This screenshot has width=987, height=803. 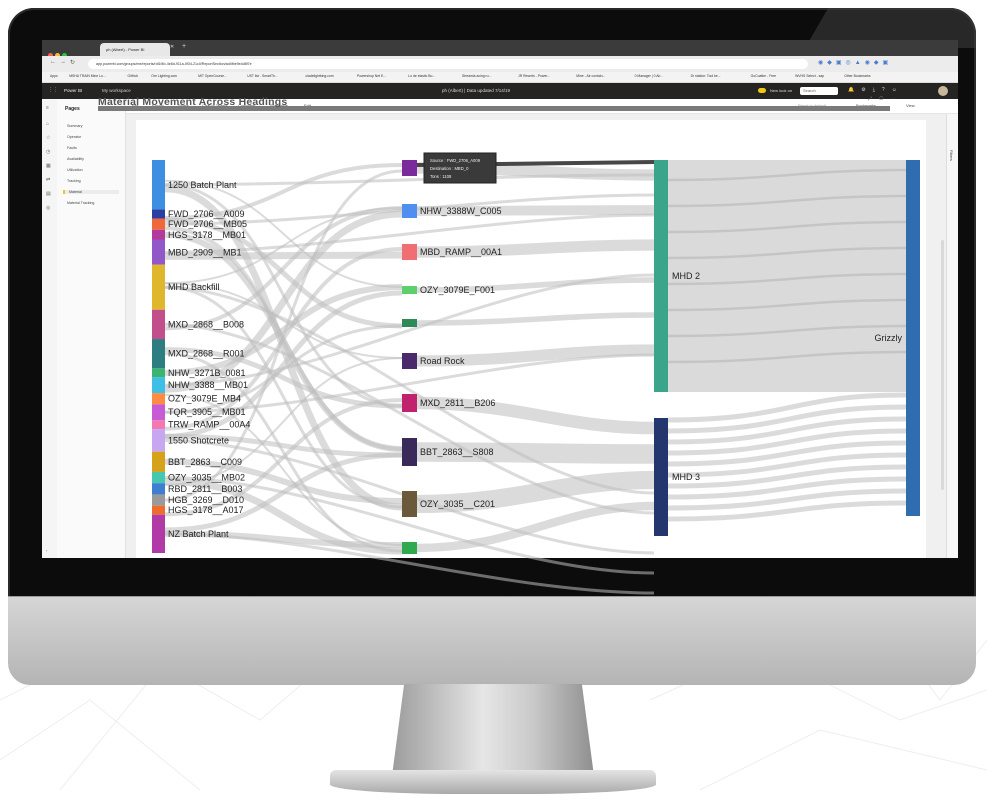 I want to click on page-item-operator: Operator, so click(x=74, y=137).